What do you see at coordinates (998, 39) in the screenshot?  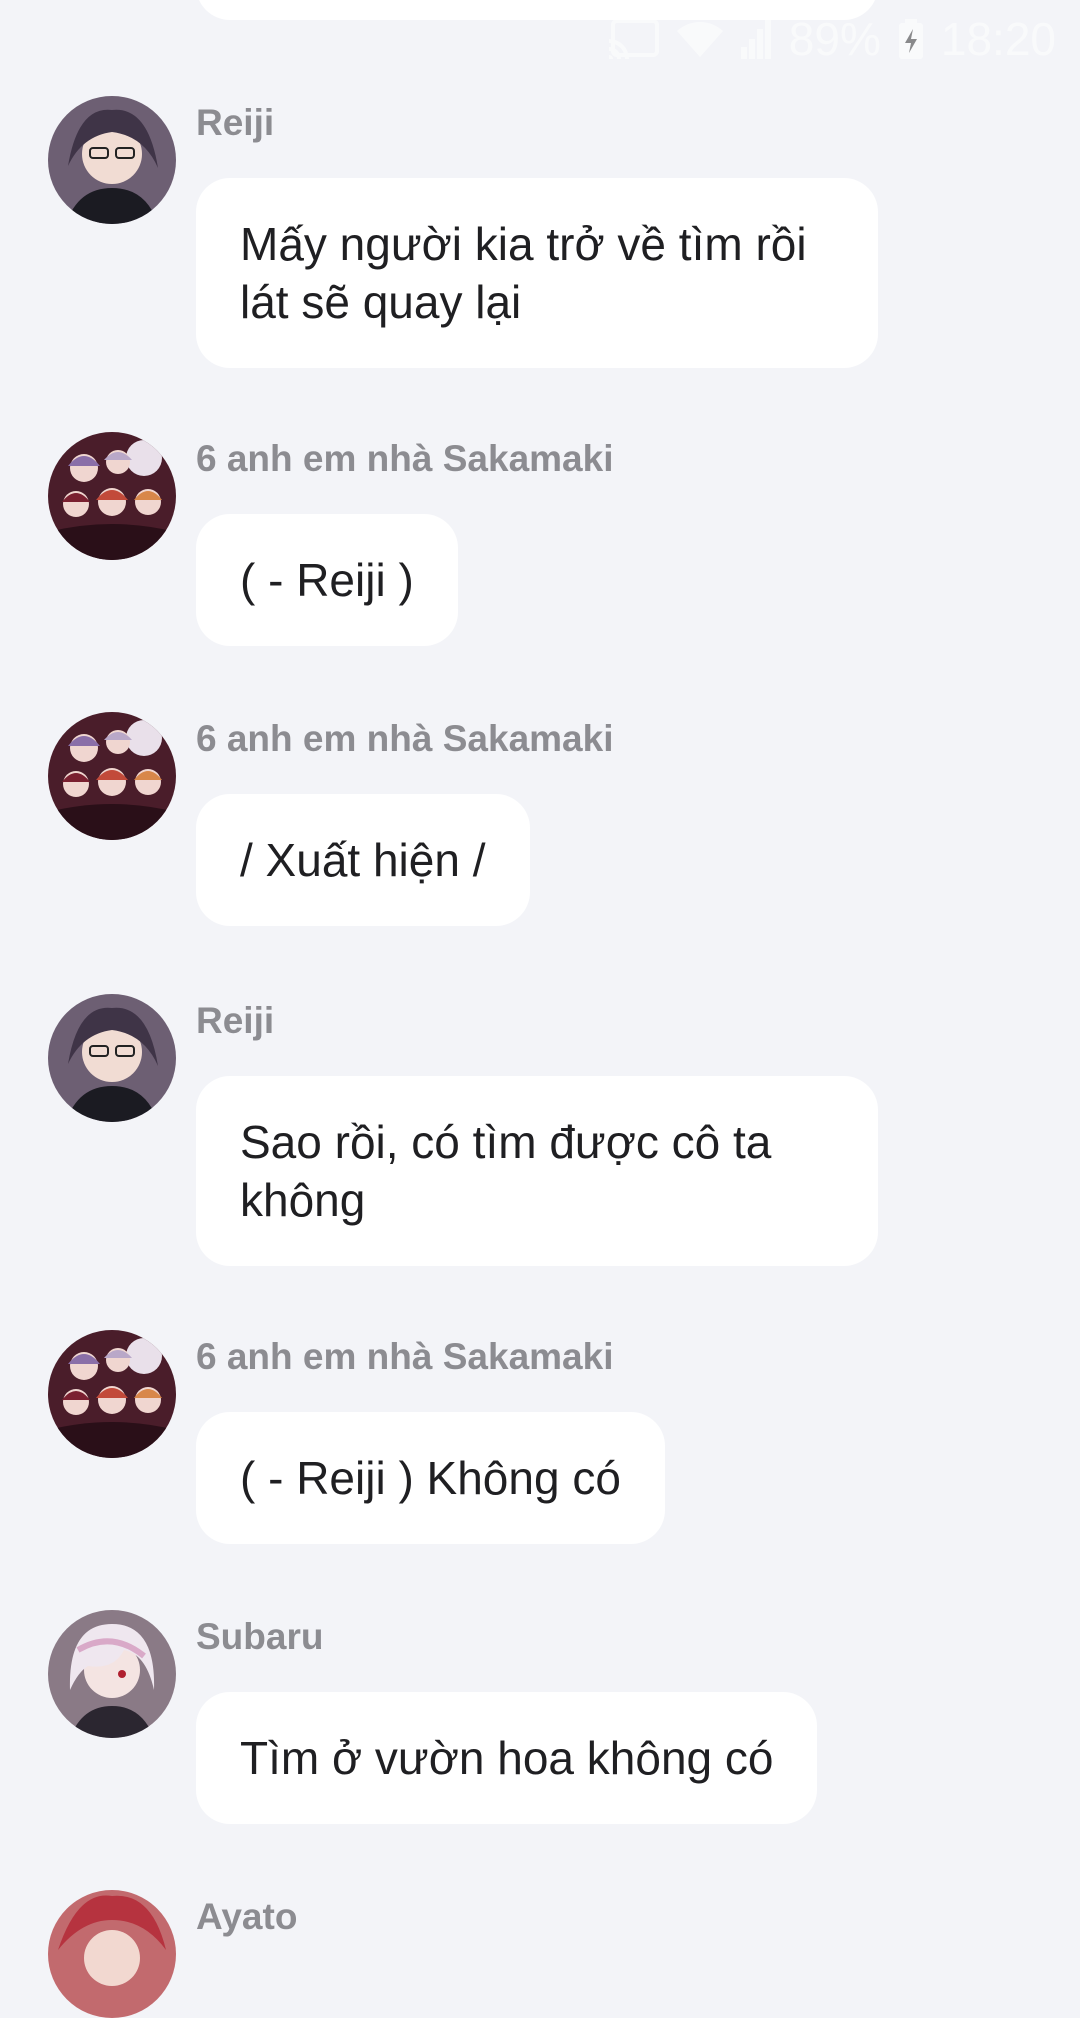 I see `clock: 18:20` at bounding box center [998, 39].